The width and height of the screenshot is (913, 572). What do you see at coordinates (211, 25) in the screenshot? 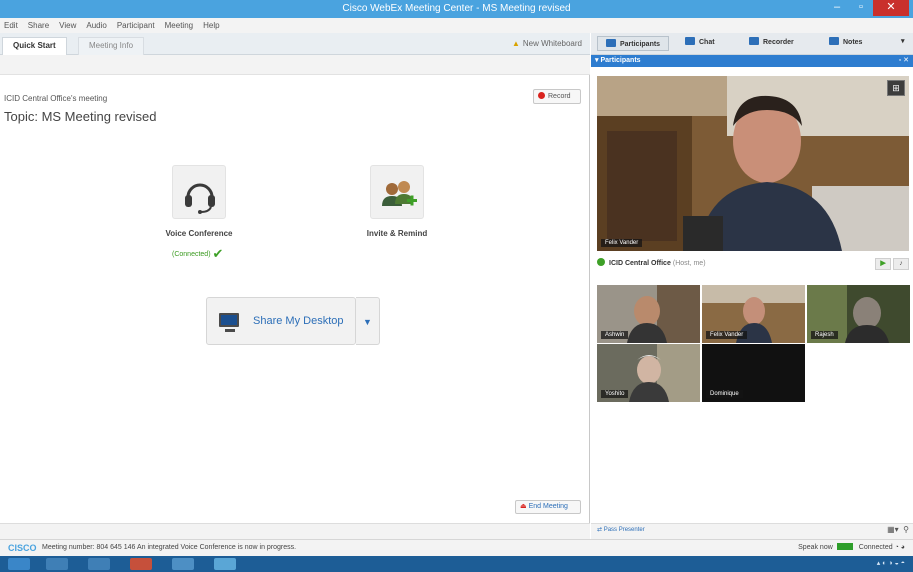
I see `menu-item-help: Help` at bounding box center [211, 25].